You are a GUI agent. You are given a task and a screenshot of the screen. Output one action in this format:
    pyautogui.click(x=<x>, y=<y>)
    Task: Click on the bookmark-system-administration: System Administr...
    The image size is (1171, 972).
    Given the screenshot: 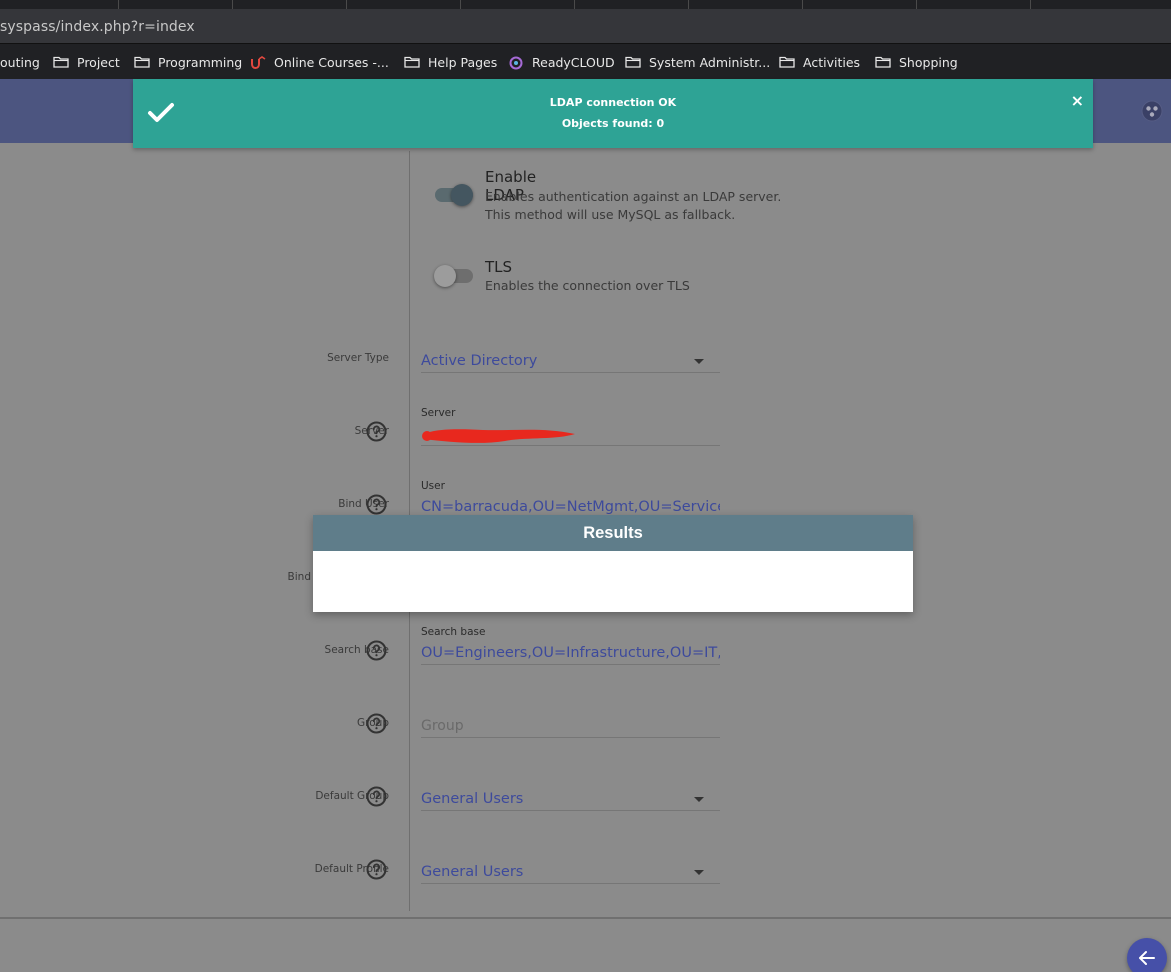 What is the action you would take?
    pyautogui.click(x=697, y=62)
    